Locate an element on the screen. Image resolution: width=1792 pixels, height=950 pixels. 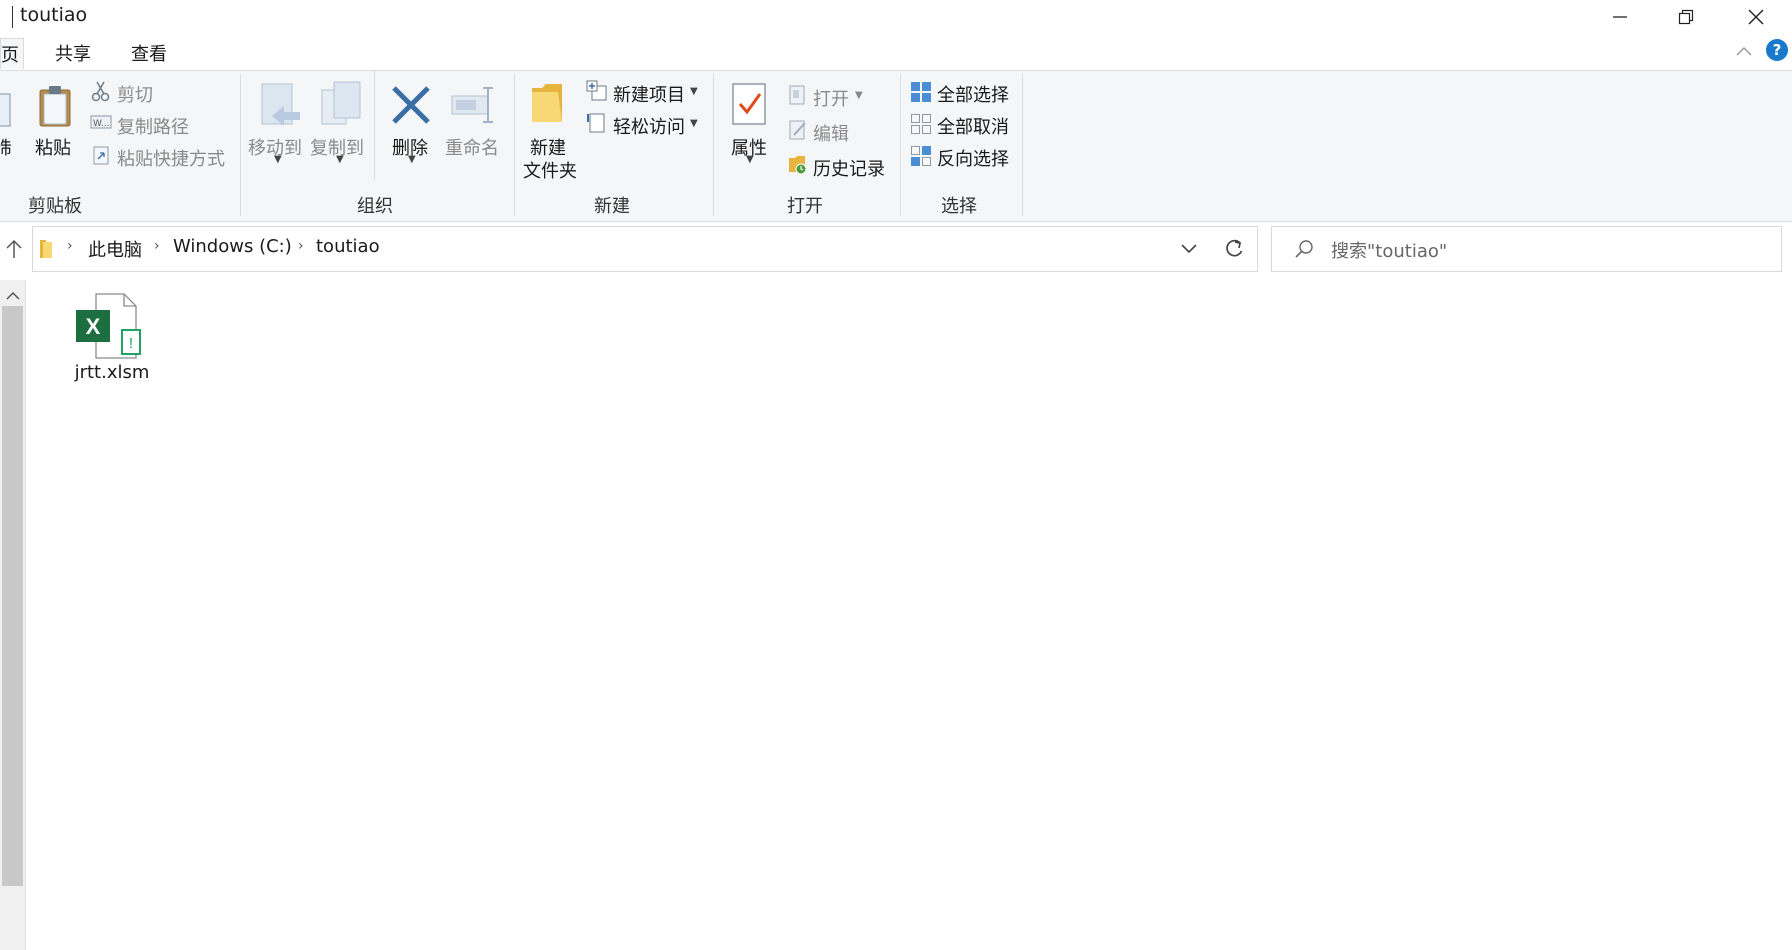
new-item-icon is located at coordinates (596, 90).